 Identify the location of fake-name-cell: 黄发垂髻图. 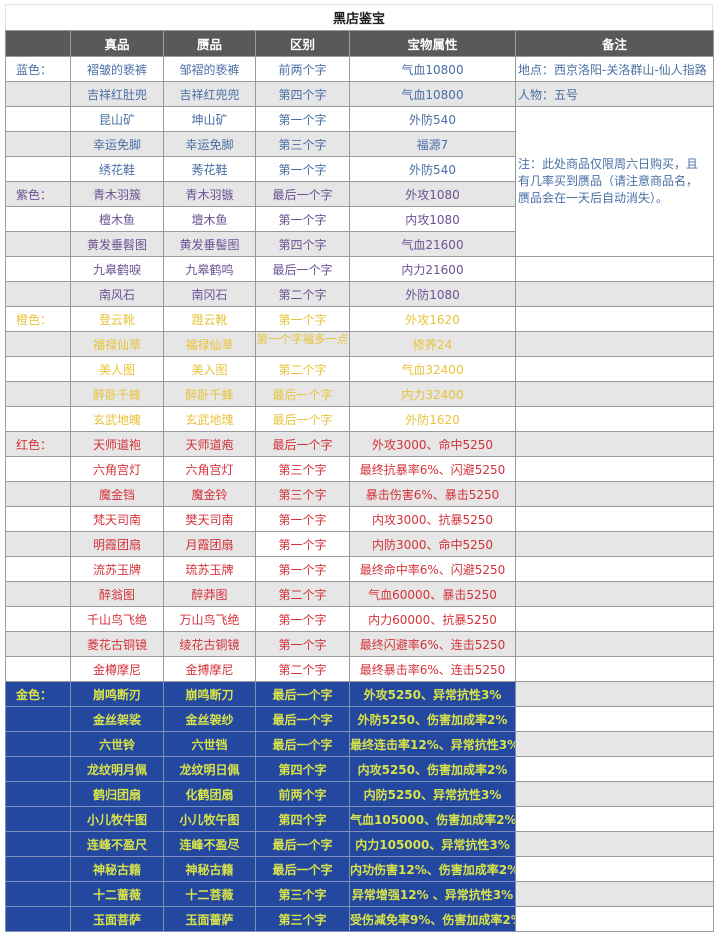
(209, 244).